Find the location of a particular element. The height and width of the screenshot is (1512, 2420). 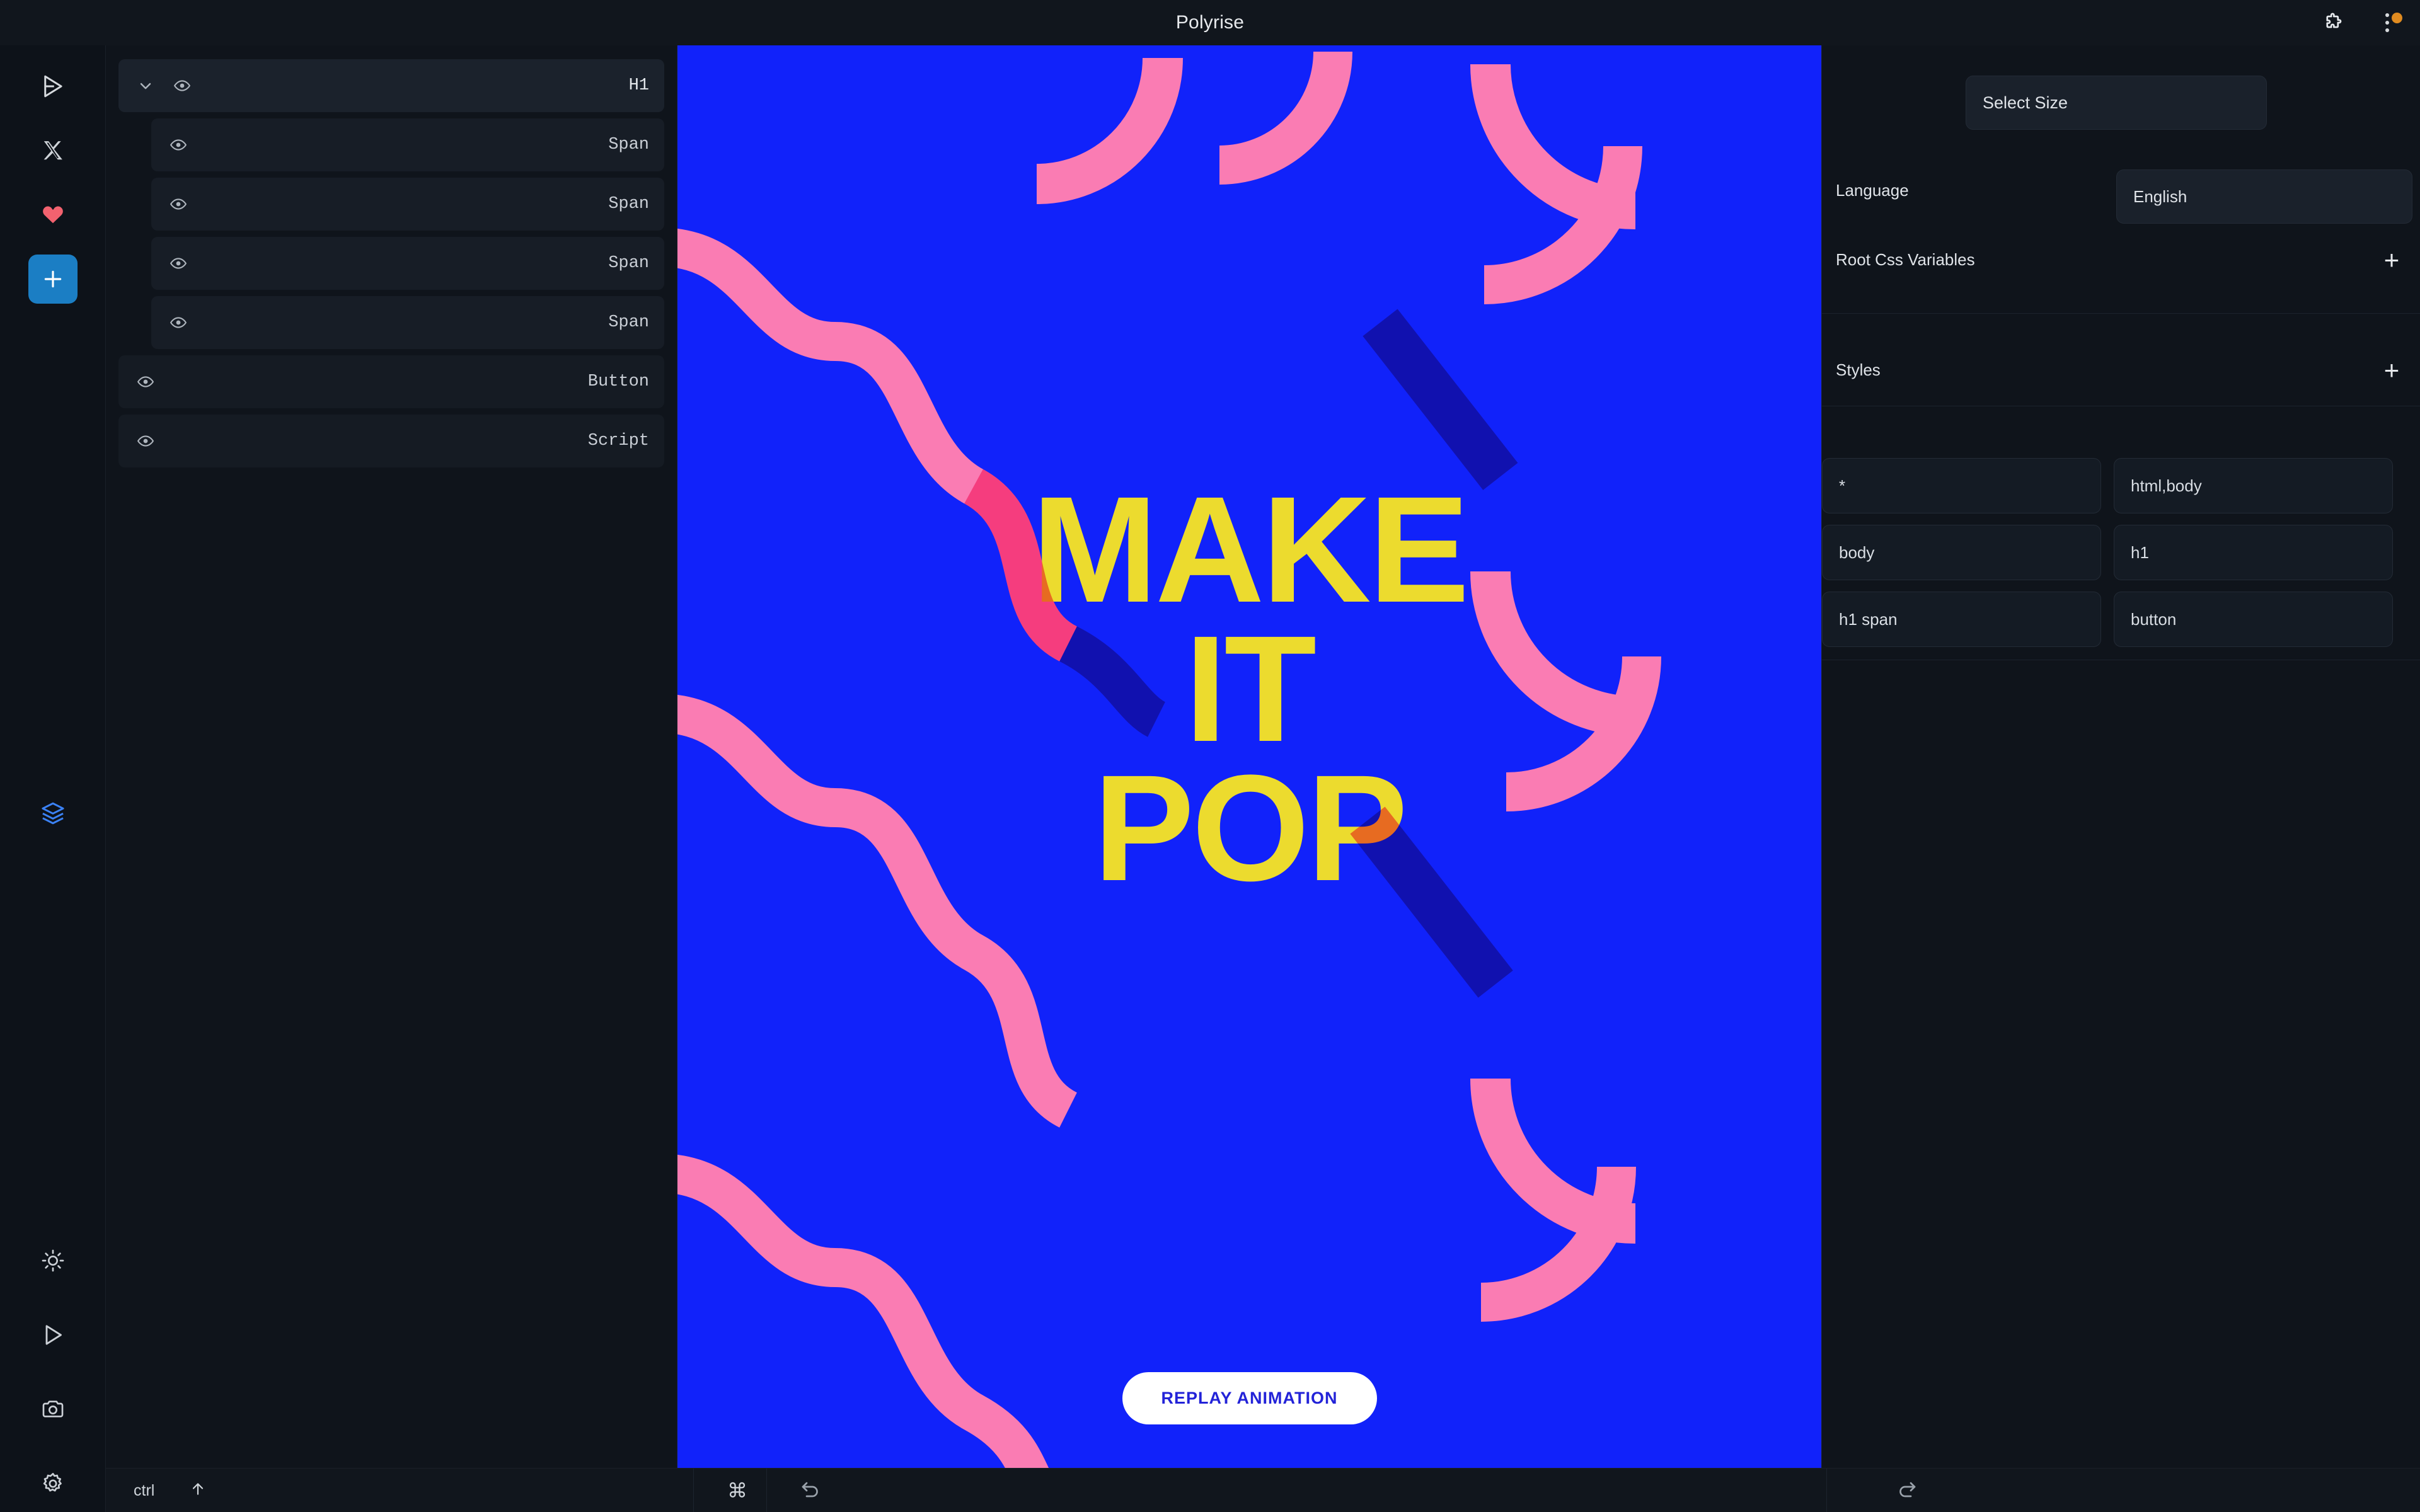

x-twitter-icon is located at coordinates (53, 150).